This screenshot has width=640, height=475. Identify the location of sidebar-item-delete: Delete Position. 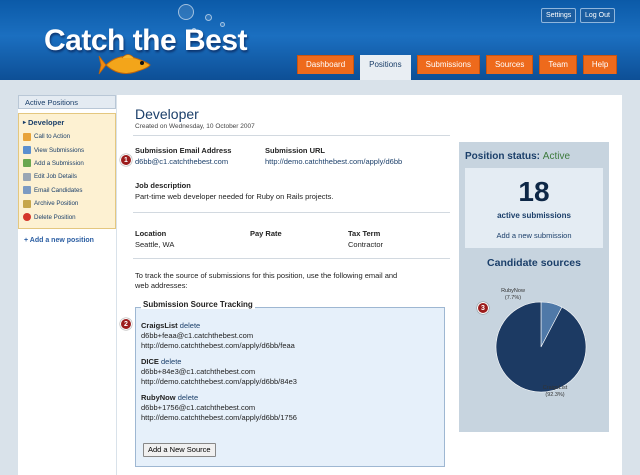
(67, 216).